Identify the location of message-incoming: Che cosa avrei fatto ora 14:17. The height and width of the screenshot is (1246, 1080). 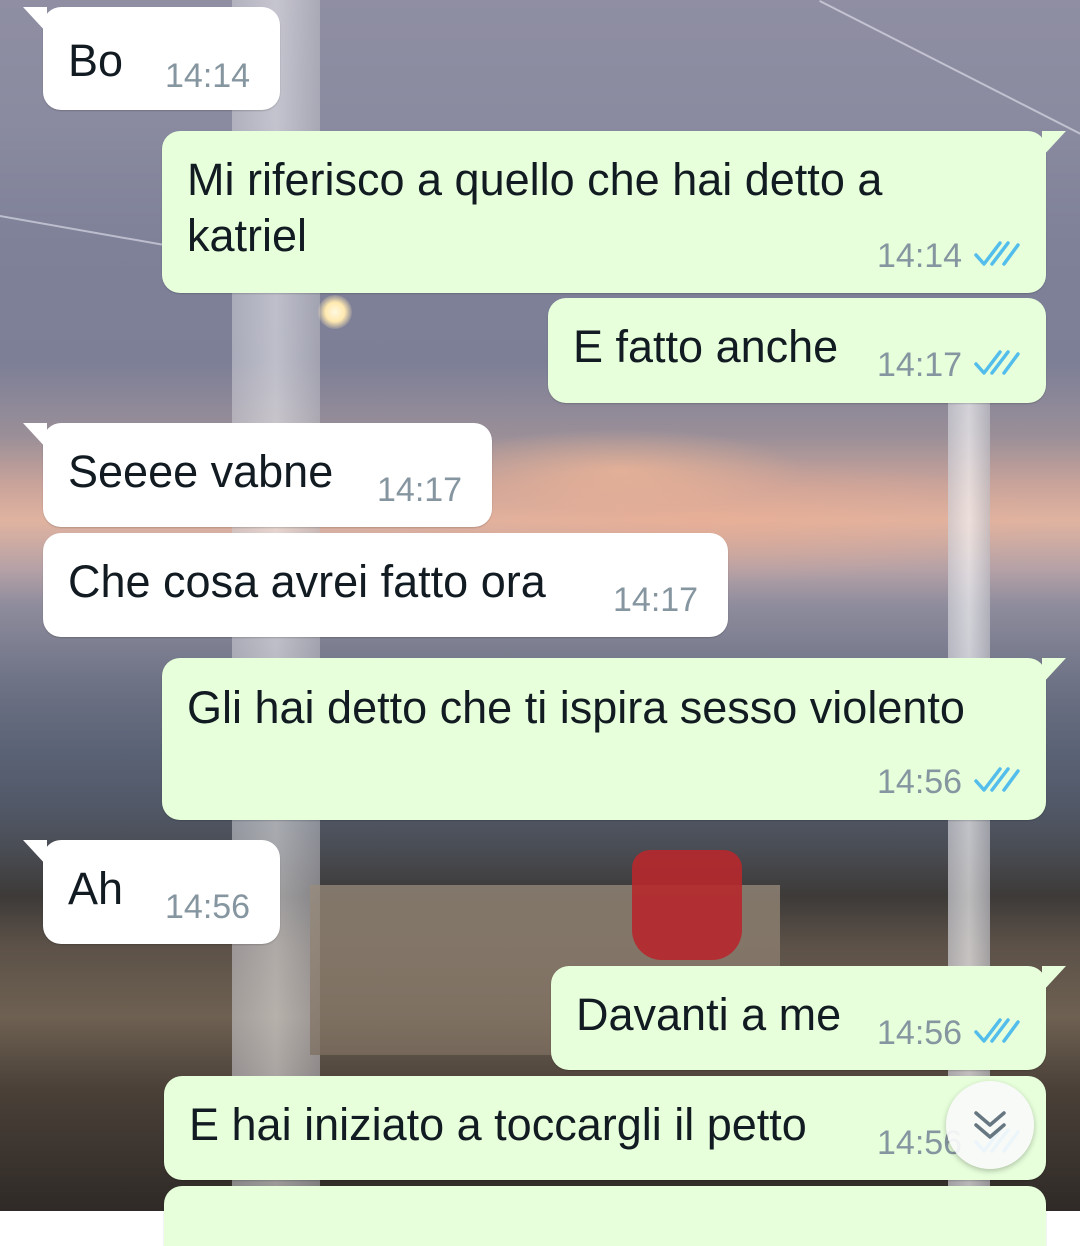
(385, 585).